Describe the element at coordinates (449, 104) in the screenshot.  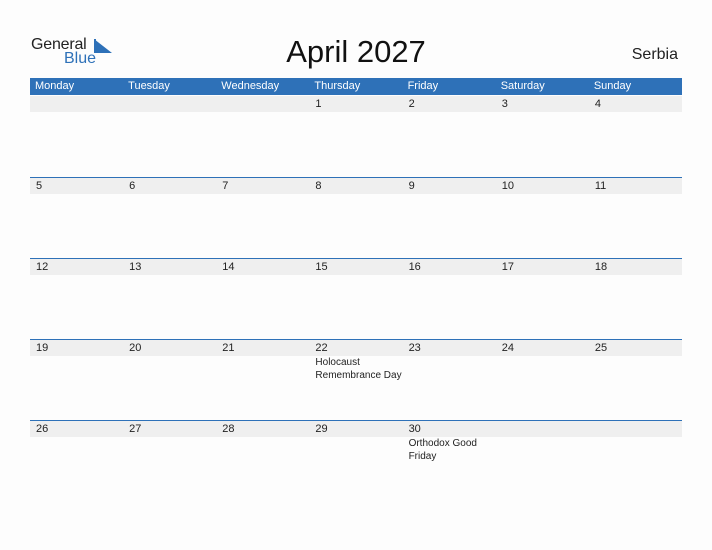
I see `day-cell: 2` at that location.